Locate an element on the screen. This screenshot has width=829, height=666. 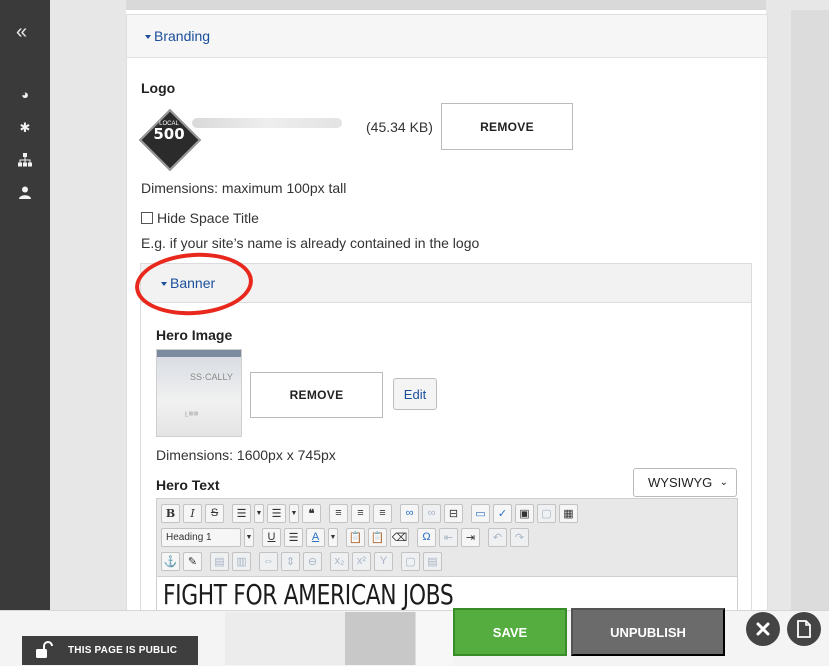
anchor-icon: ⚓ is located at coordinates (170, 561).